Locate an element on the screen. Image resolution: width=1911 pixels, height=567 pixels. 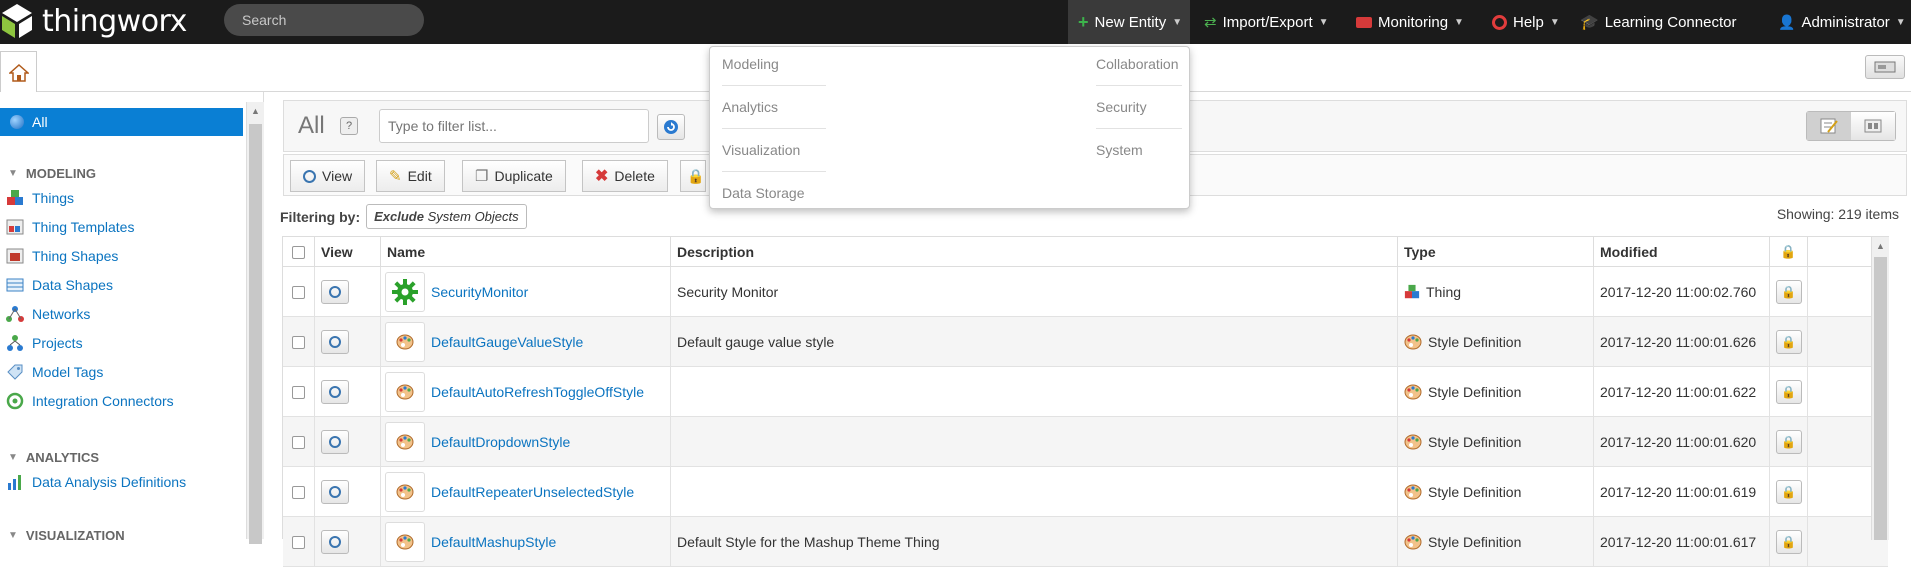
duplicate-icon: ❐ is located at coordinates (482, 176).